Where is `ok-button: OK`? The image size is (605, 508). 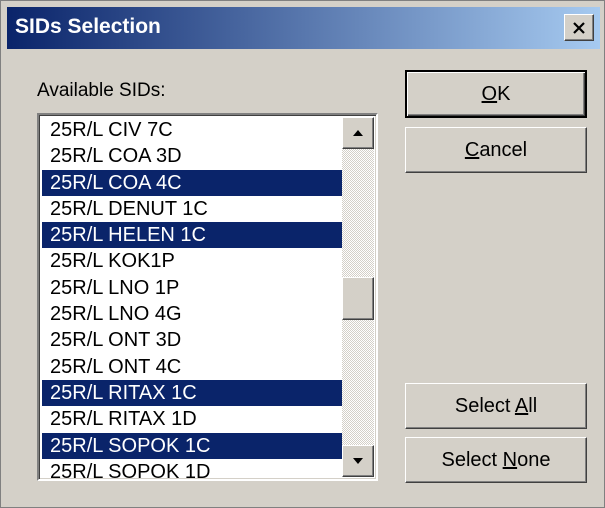
ok-button: OK is located at coordinates (496, 94).